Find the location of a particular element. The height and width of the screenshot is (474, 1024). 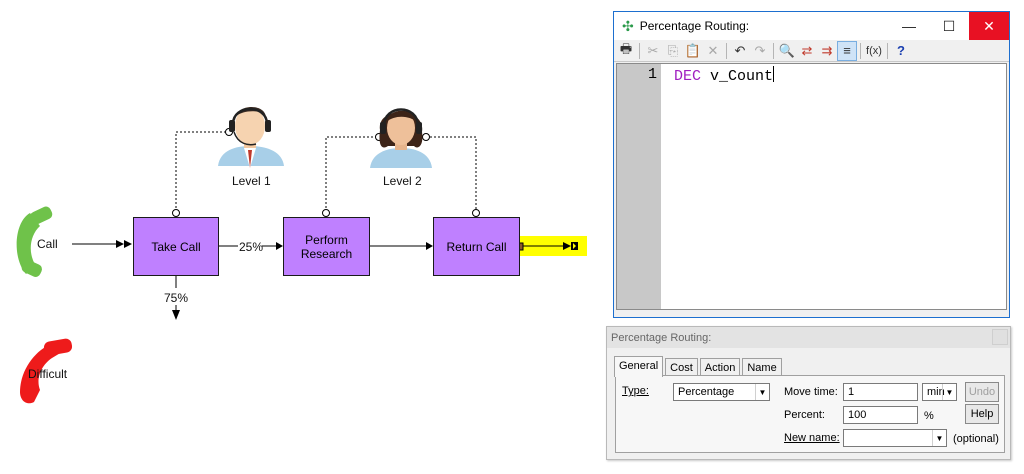

paste-icon: 📋 is located at coordinates (693, 51).